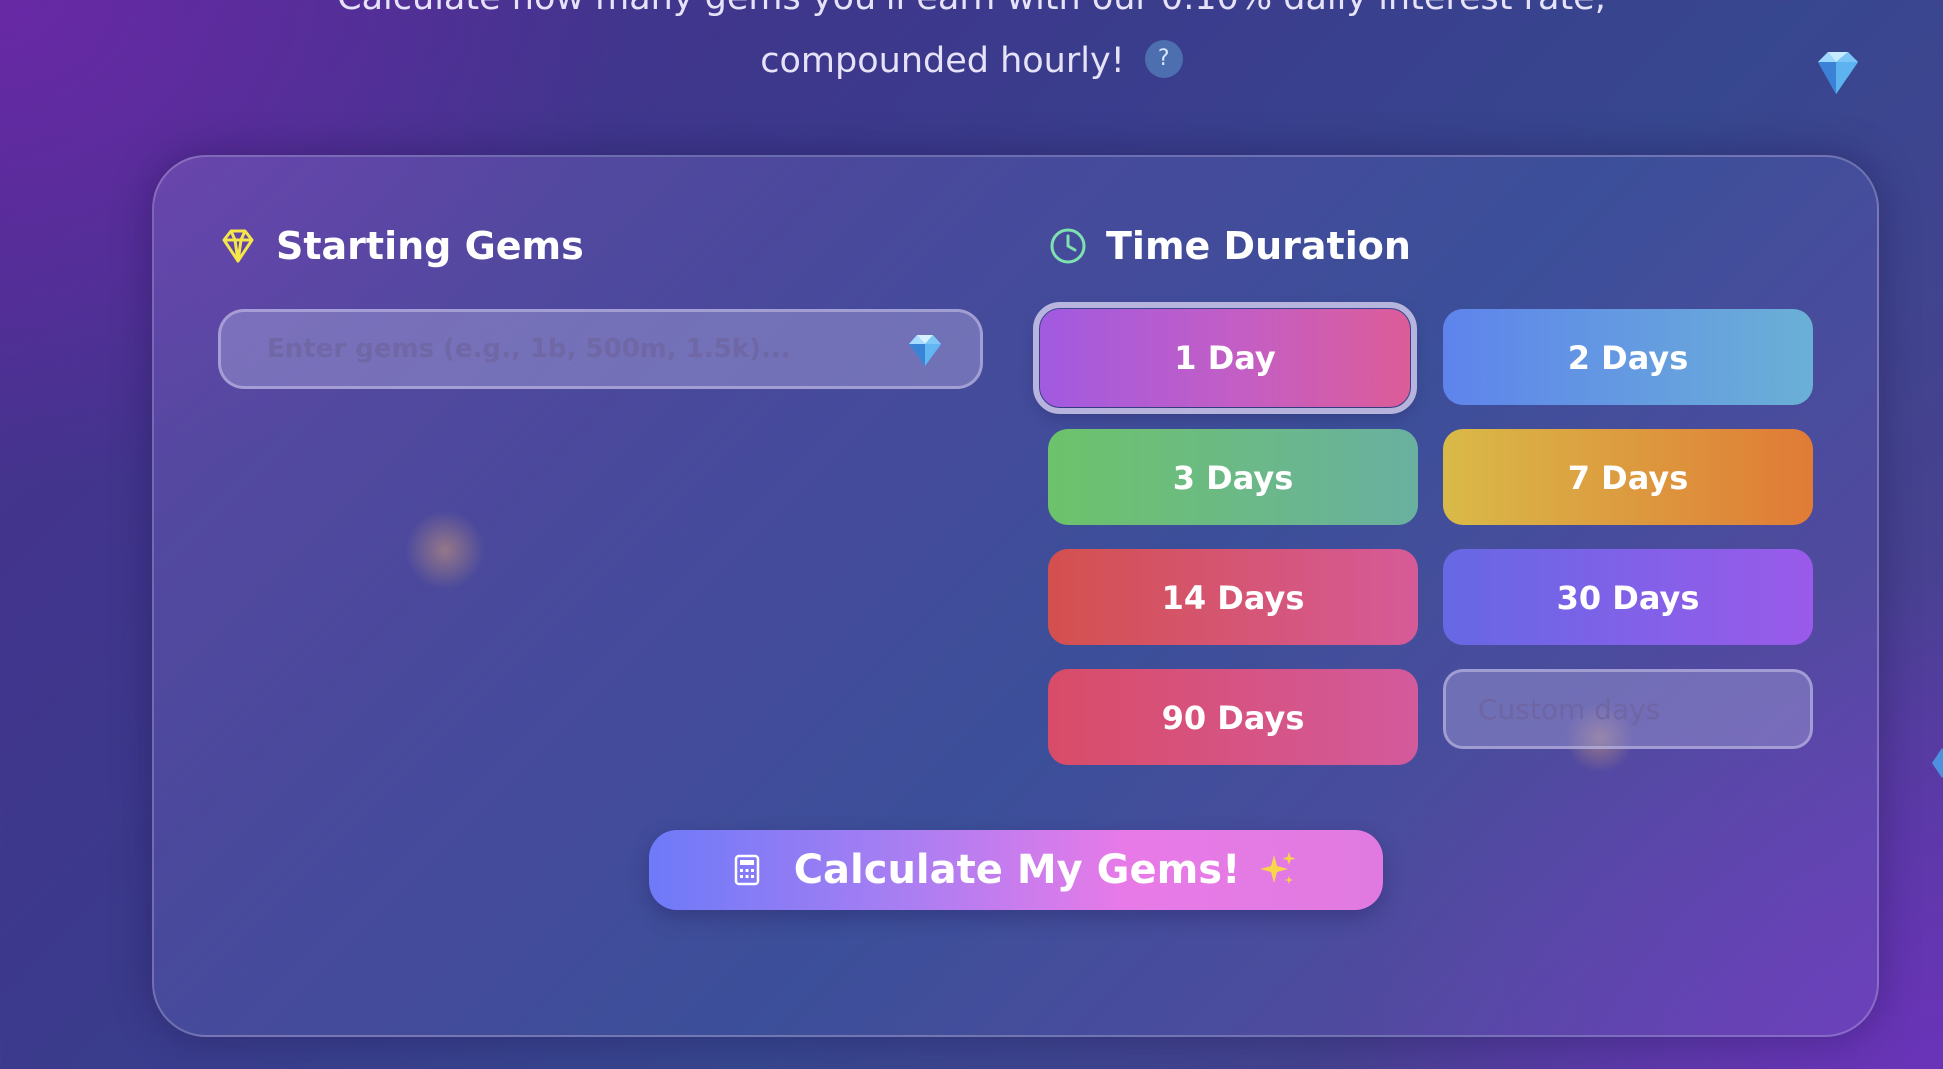  I want to click on starting-gems-input, so click(567, 349).